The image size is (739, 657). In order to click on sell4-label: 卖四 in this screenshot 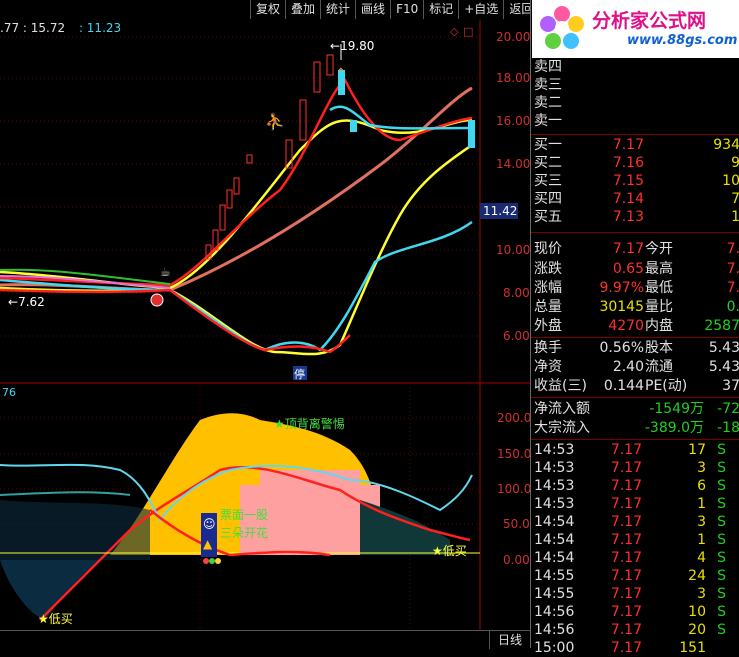, I will do `click(548, 67)`.